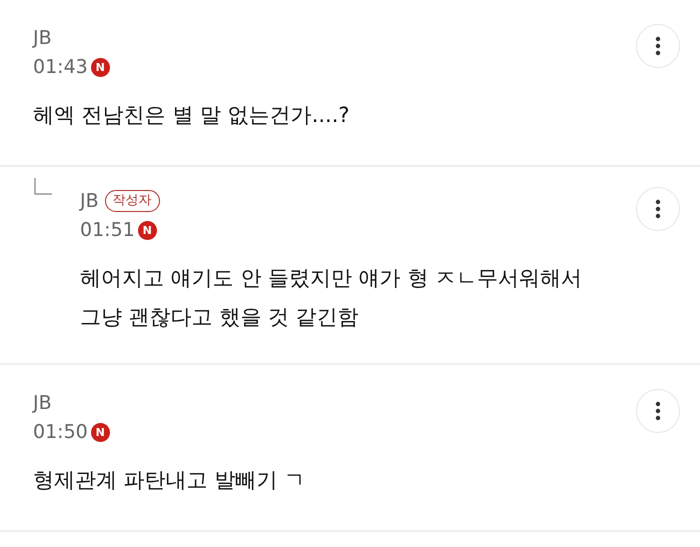 Image resolution: width=700 pixels, height=547 pixels. What do you see at coordinates (60, 432) in the screenshot?
I see `comment-time: 01:50` at bounding box center [60, 432].